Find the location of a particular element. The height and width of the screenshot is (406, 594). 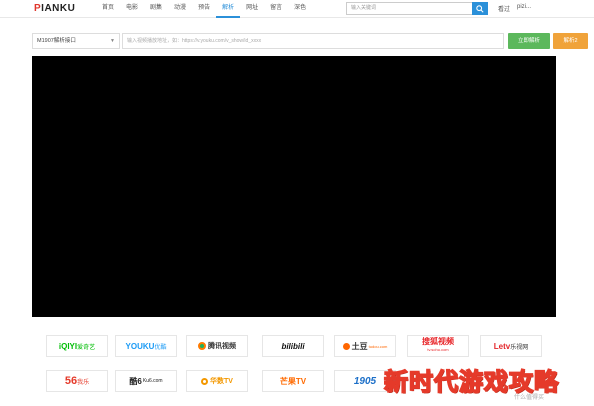

platform-logo-text: iQIYI is located at coordinates (68, 346).